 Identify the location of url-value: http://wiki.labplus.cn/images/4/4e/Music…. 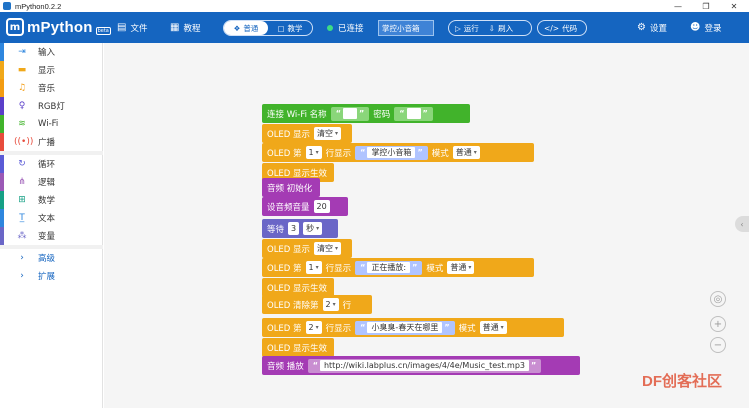
(424, 365).